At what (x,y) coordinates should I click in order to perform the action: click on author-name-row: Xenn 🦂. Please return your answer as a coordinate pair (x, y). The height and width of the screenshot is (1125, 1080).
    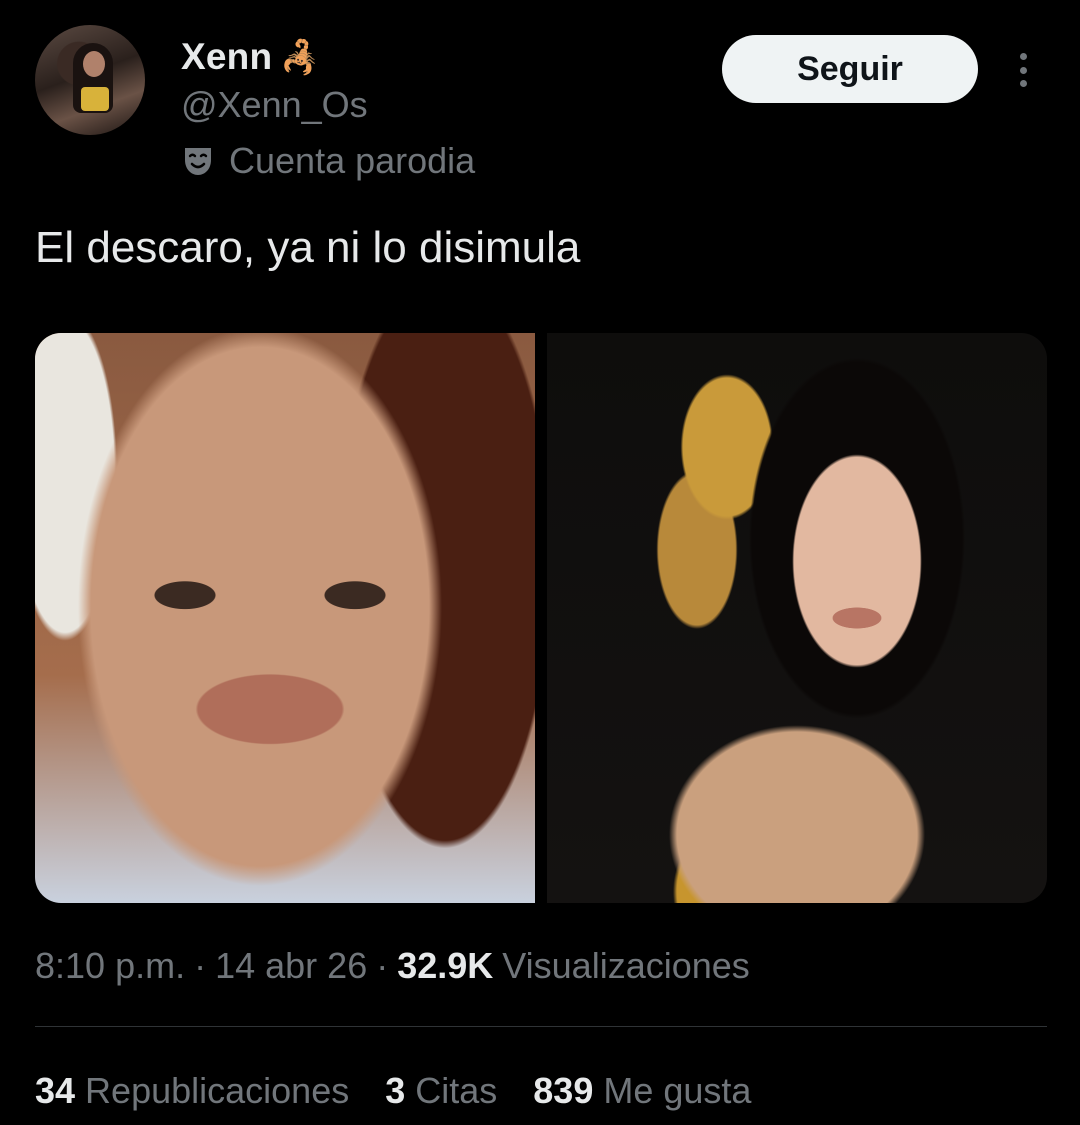
    Looking at the image, I should click on (250, 57).